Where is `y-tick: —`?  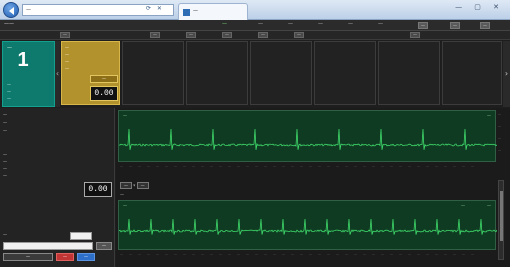
y-tick: — is located at coordinates (499, 114).